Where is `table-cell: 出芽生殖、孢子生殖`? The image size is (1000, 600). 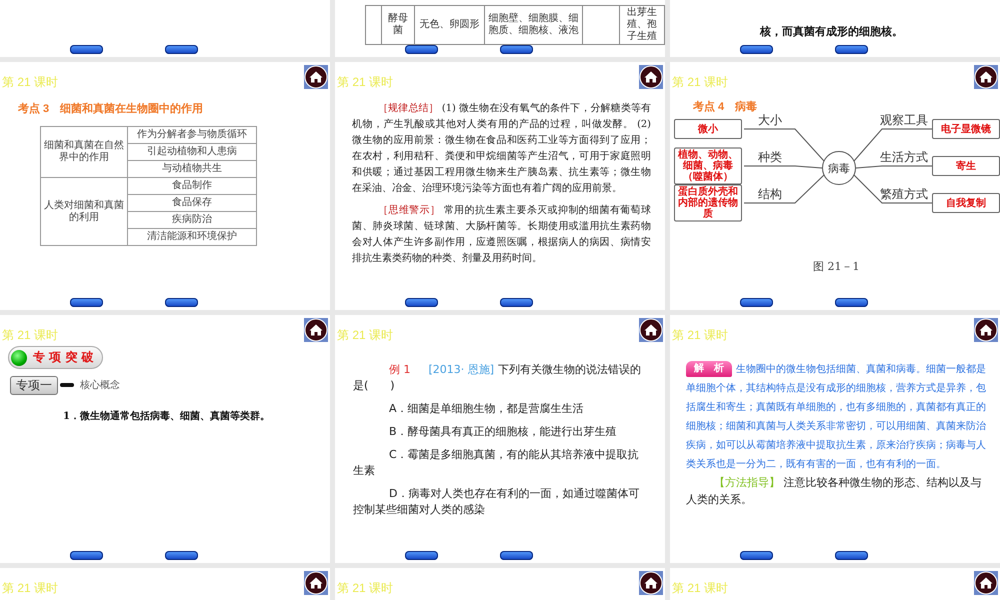
table-cell: 出芽生殖、孢子生殖 is located at coordinates (642, 25).